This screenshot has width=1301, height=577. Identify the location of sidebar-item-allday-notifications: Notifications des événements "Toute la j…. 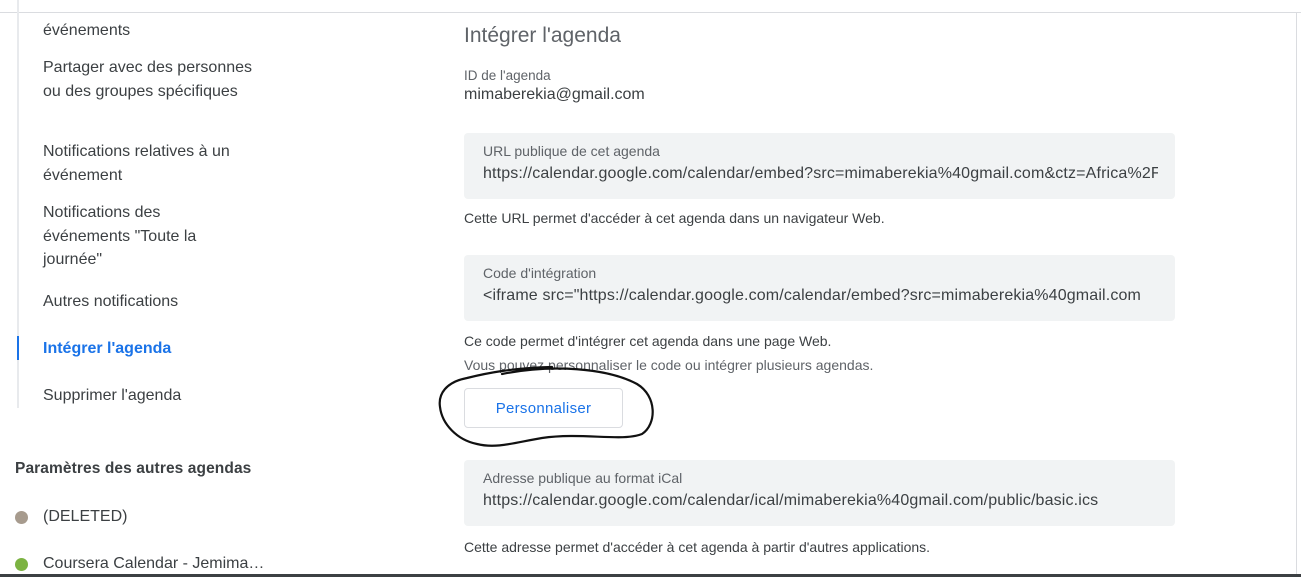
(130, 236).